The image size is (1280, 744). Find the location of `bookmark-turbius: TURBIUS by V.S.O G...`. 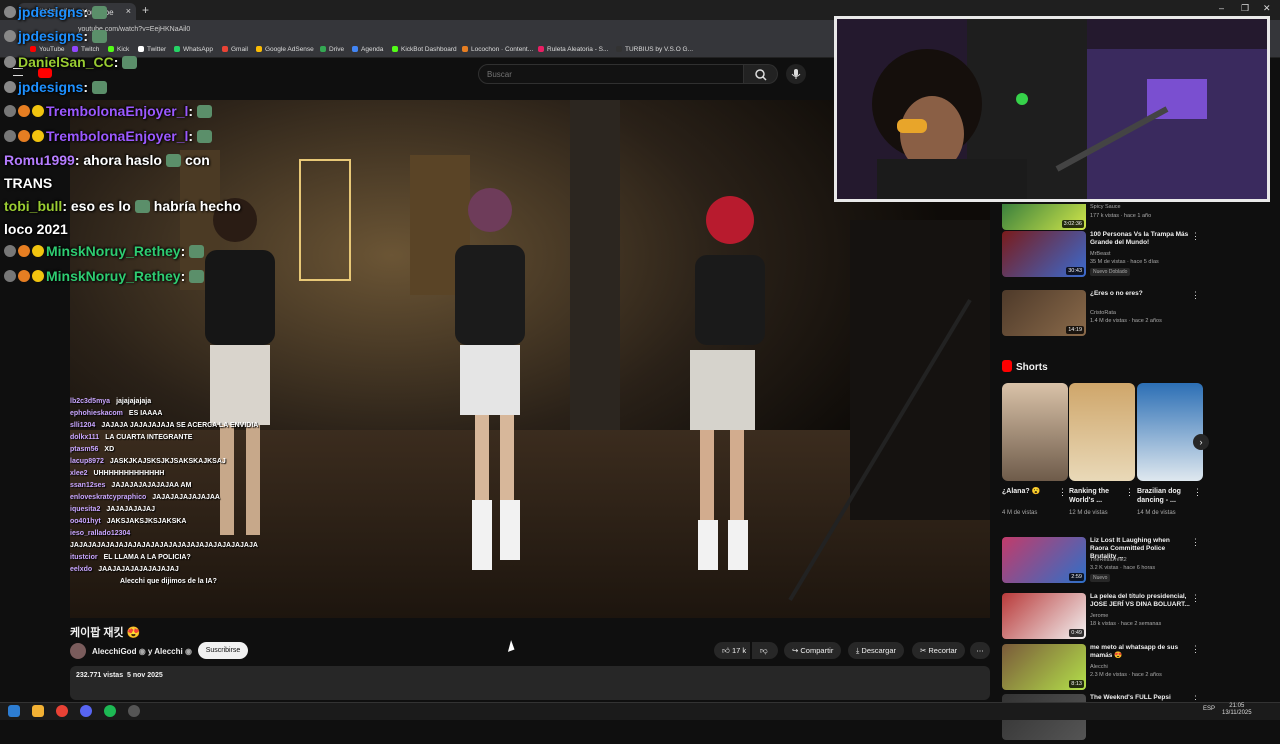

bookmark-turbius: TURBIUS by V.S.O G... is located at coordinates (654, 49).